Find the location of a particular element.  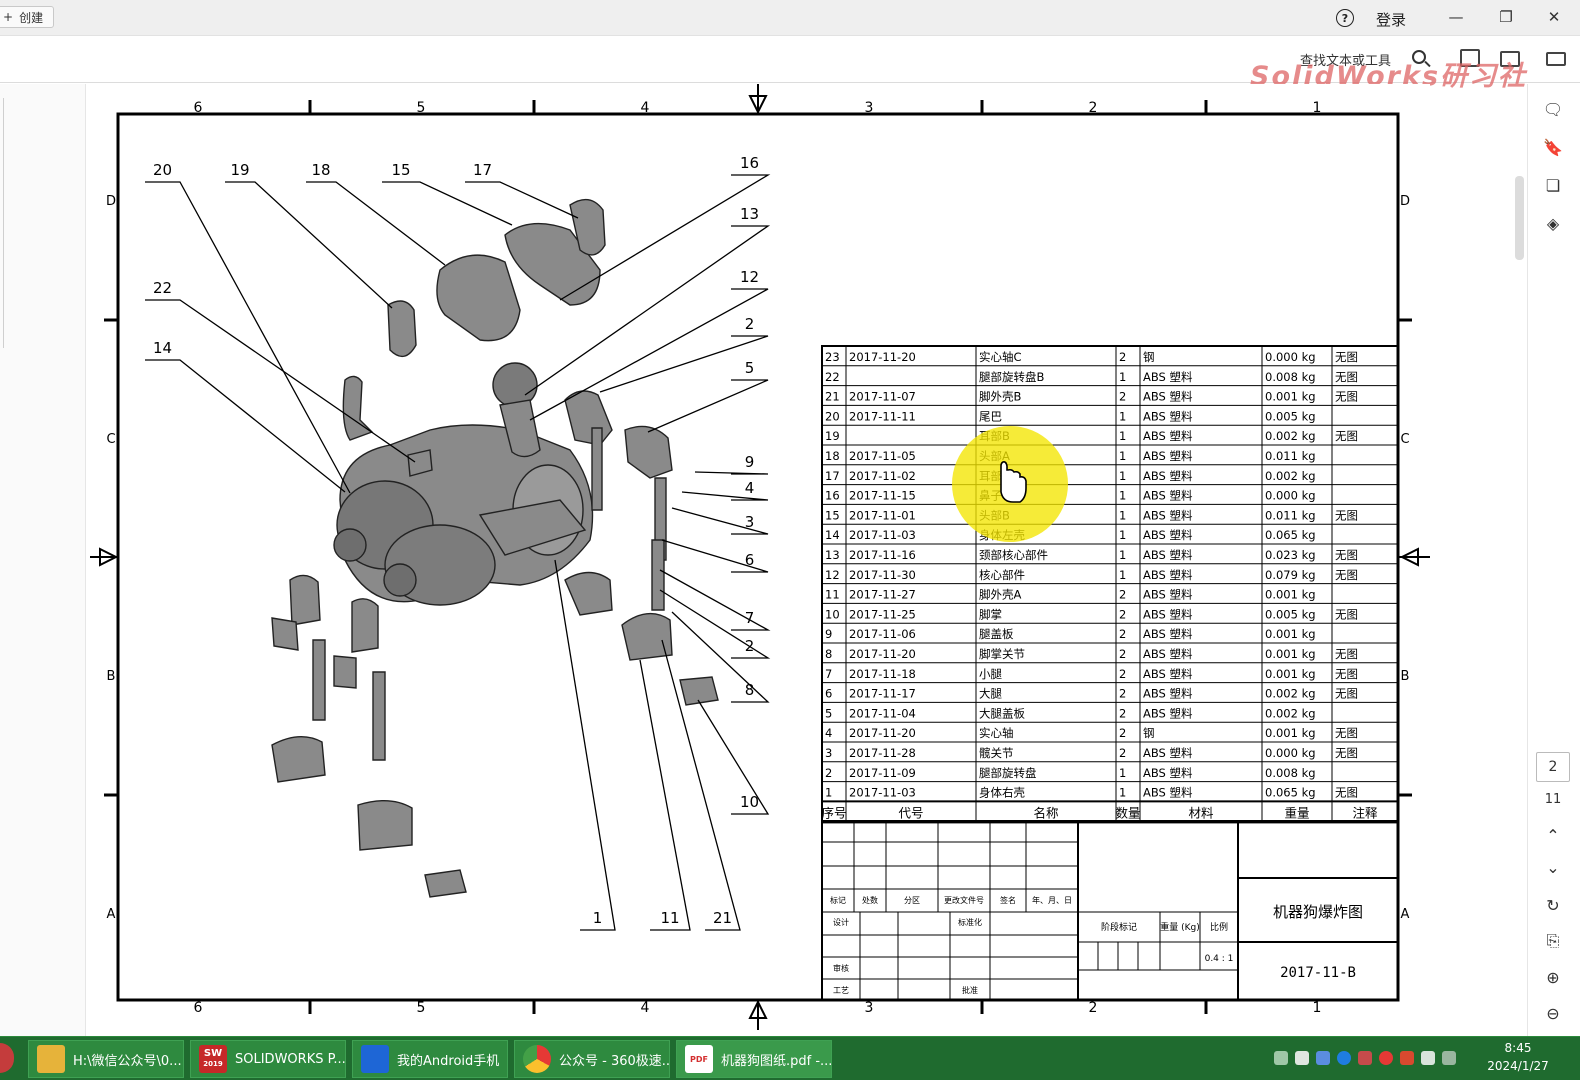

export-icon: ⎘ is located at coordinates (1553, 941).